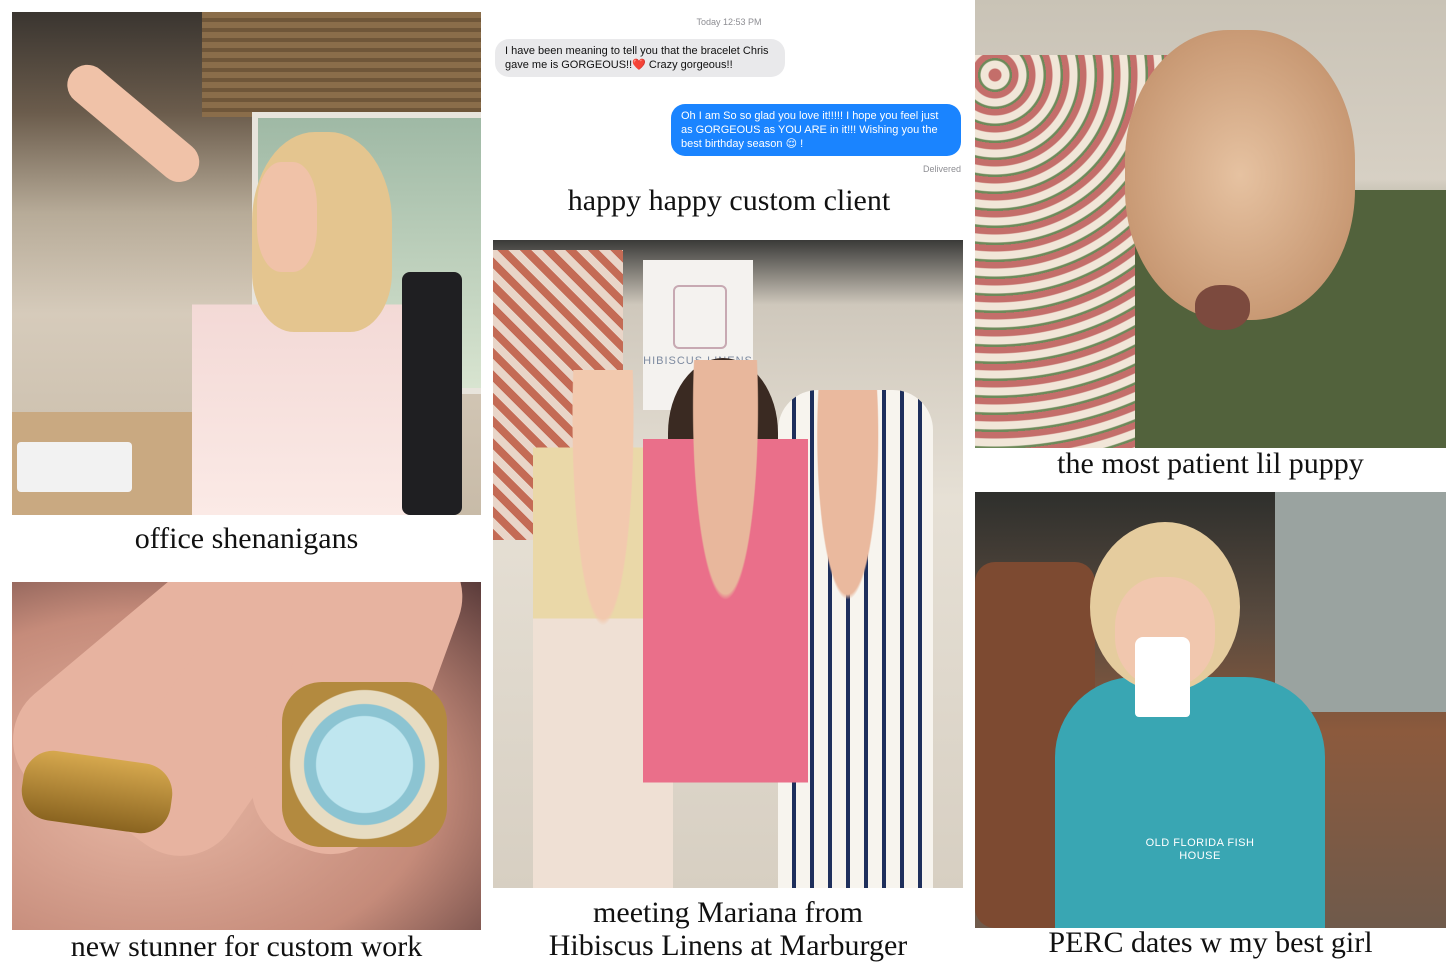 The image size is (1456, 971). What do you see at coordinates (725, 624) in the screenshot?
I see `woman-center` at bounding box center [725, 624].